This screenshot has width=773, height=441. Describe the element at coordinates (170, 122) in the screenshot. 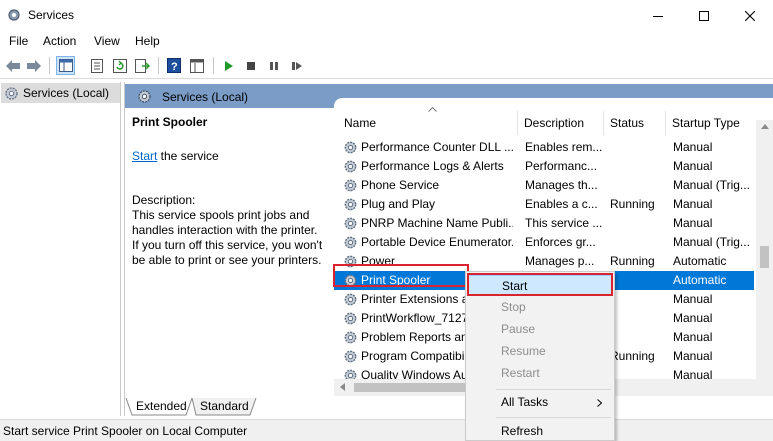

I see `selected-service-name: Print Spooler` at that location.